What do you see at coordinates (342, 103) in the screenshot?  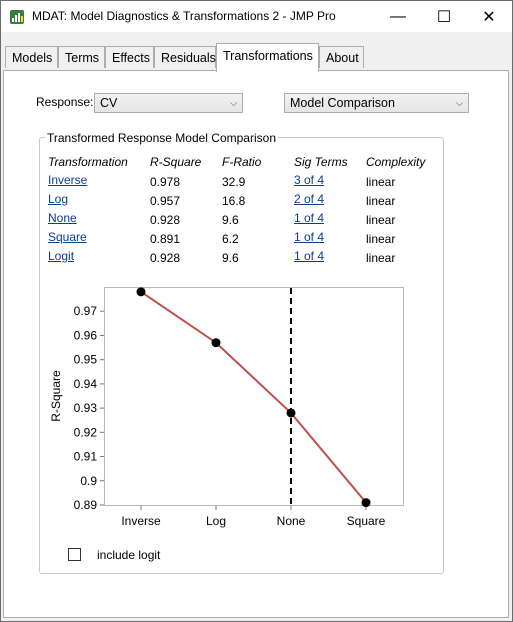 I see `view-value: Model Comparison` at bounding box center [342, 103].